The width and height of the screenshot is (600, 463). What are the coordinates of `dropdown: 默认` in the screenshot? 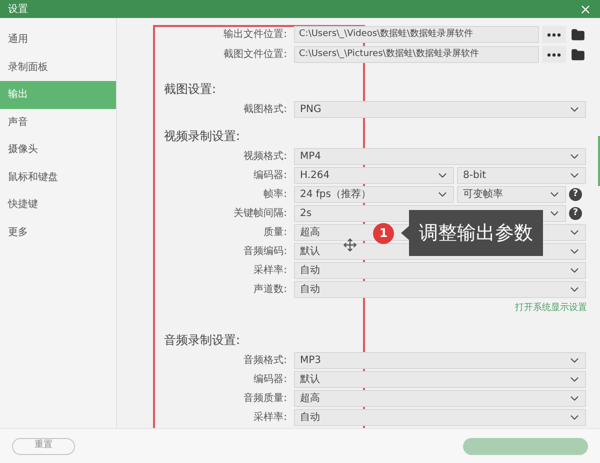 It's located at (440, 379).